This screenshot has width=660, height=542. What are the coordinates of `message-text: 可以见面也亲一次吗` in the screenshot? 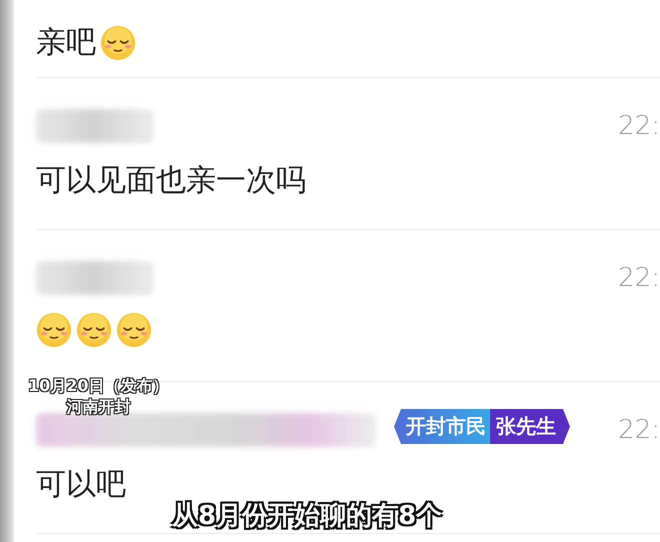 It's located at (171, 181).